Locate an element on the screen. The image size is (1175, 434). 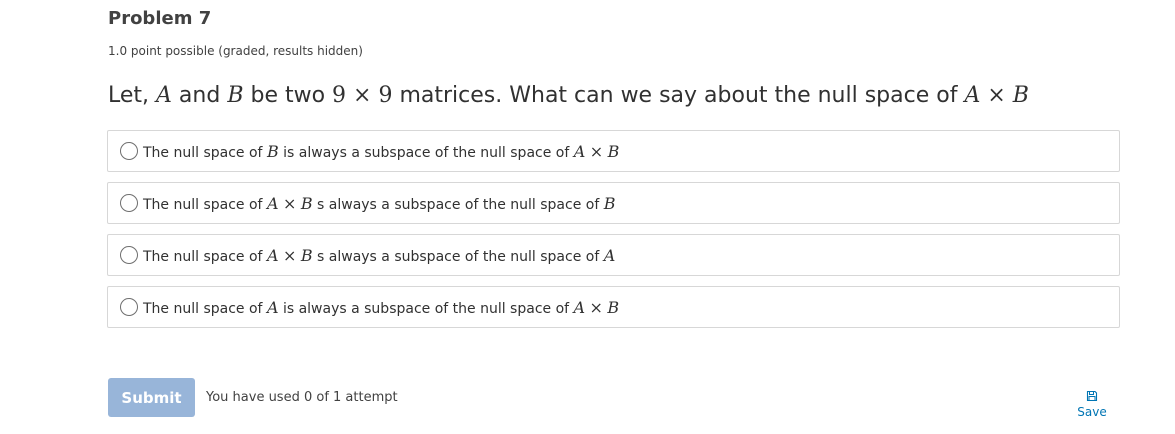
save-button: Save is located at coordinates (1092, 404).